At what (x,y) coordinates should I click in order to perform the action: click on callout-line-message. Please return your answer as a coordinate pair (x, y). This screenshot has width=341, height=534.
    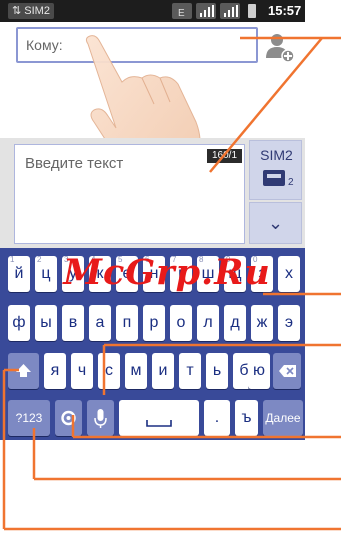
    Looking at the image, I should click on (266, 105).